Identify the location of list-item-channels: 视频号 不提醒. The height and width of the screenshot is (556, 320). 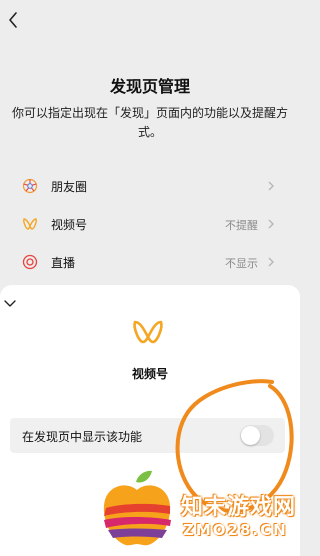
(150, 224).